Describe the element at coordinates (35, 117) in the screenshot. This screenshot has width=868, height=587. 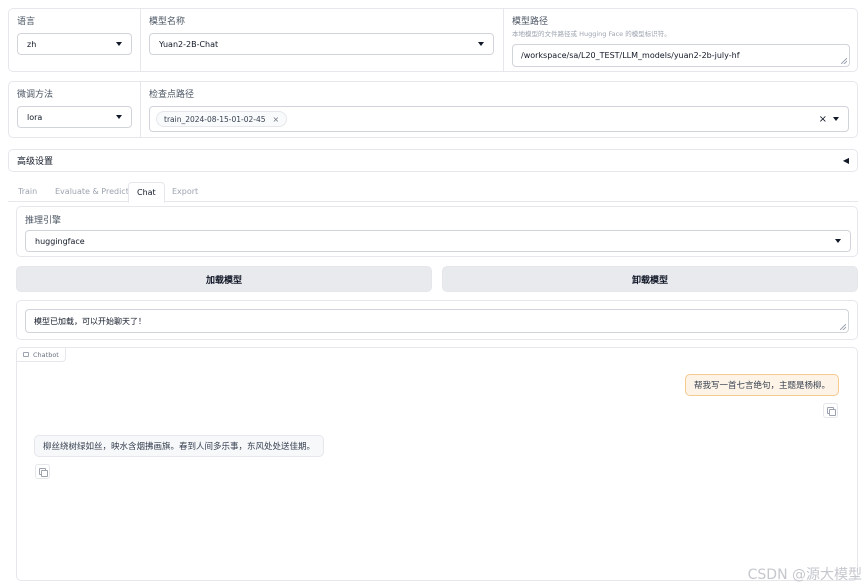
I see `finetune-value: lora` at that location.